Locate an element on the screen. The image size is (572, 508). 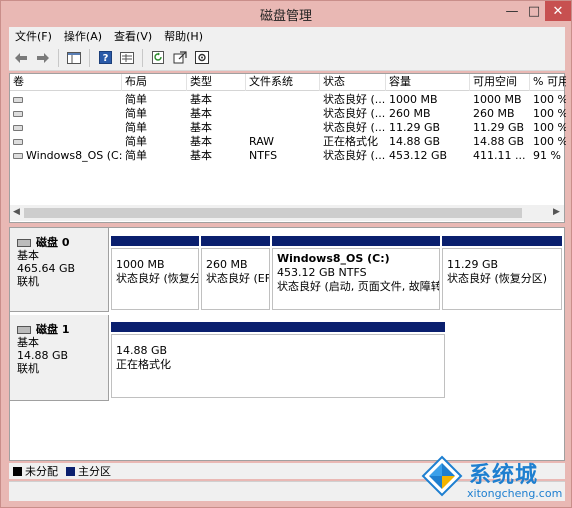
watermark-url: xitongcheng.com is located at coordinates (515, 493).